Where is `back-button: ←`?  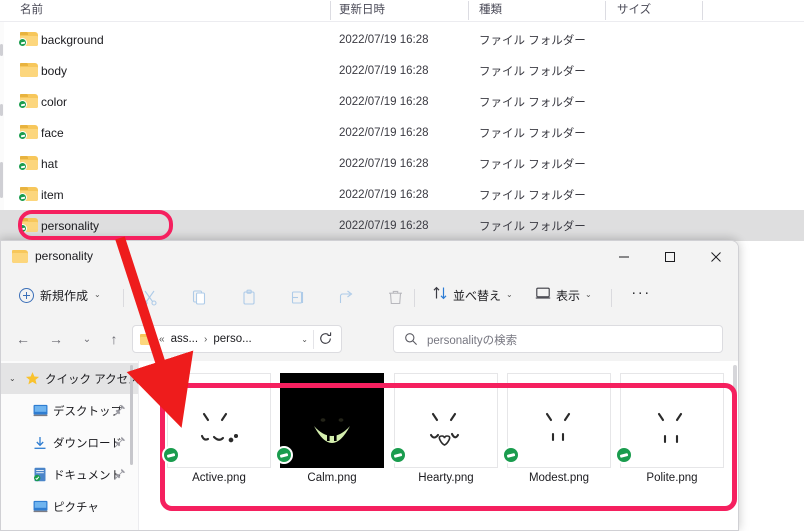
back-button: ← is located at coordinates (23, 339).